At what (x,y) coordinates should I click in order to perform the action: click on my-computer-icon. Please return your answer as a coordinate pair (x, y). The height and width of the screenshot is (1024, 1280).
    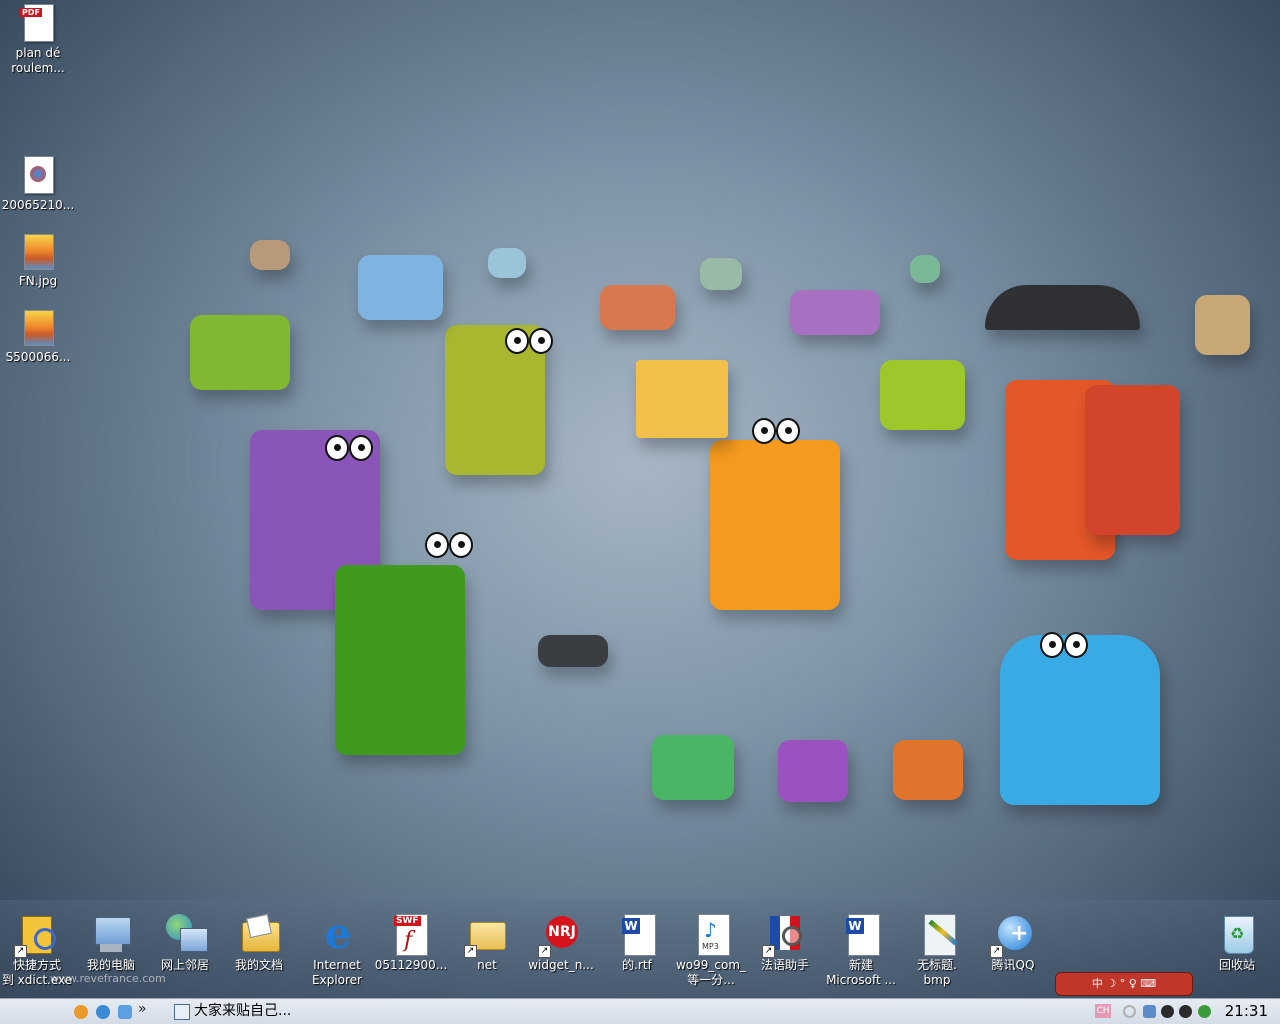
    Looking at the image, I should click on (111, 935).